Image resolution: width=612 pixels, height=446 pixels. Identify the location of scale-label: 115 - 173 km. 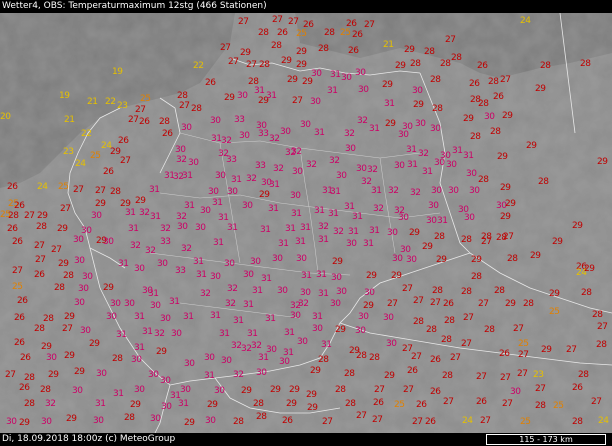
(546, 439).